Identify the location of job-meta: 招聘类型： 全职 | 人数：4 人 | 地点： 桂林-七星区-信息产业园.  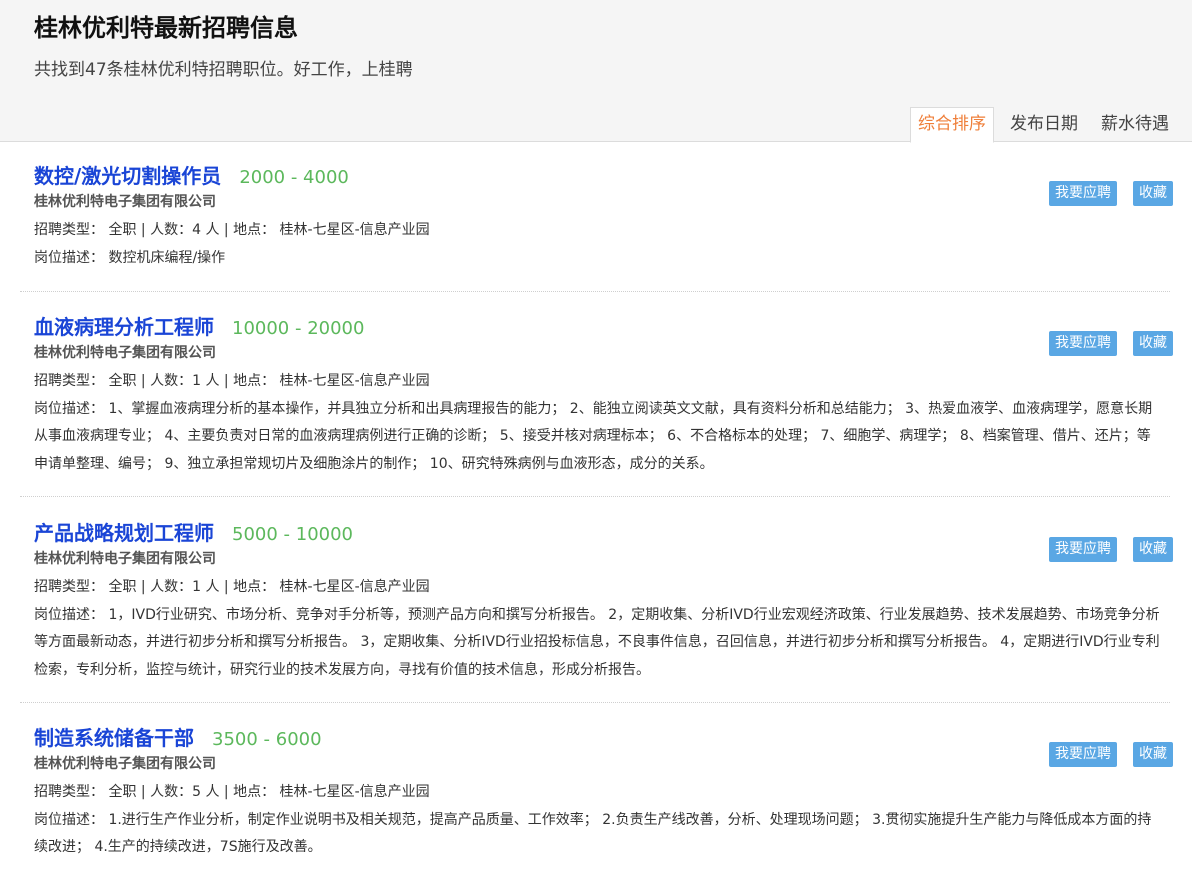
(602, 231).